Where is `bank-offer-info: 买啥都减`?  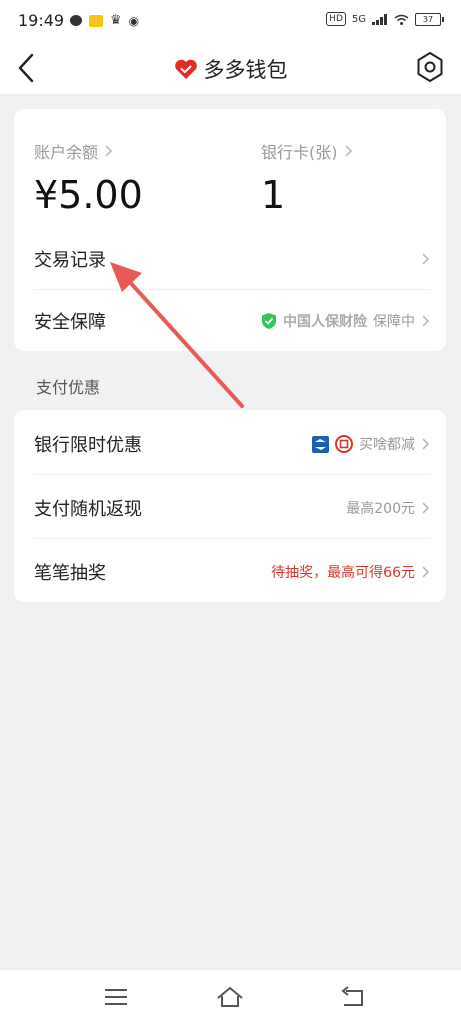 bank-offer-info: 买啥都减 is located at coordinates (371, 444).